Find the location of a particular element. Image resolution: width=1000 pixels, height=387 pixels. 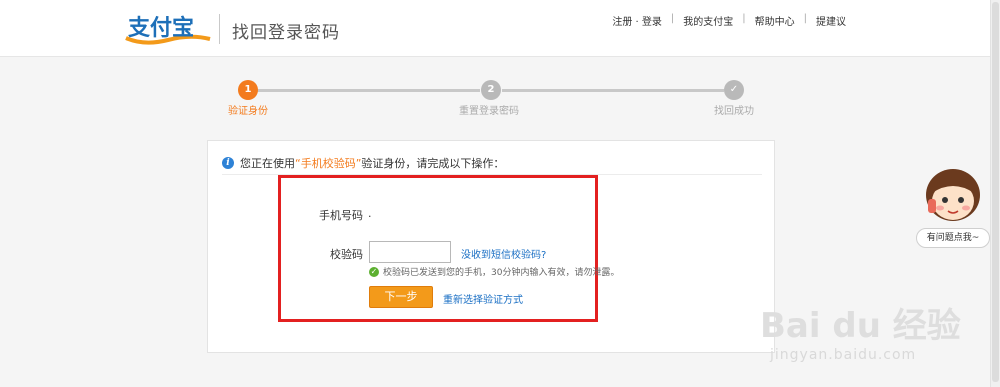

top-nav-links: 注册 · 登录 | 我的支付宝 | 帮助中心 | 提建议 is located at coordinates (729, 20).